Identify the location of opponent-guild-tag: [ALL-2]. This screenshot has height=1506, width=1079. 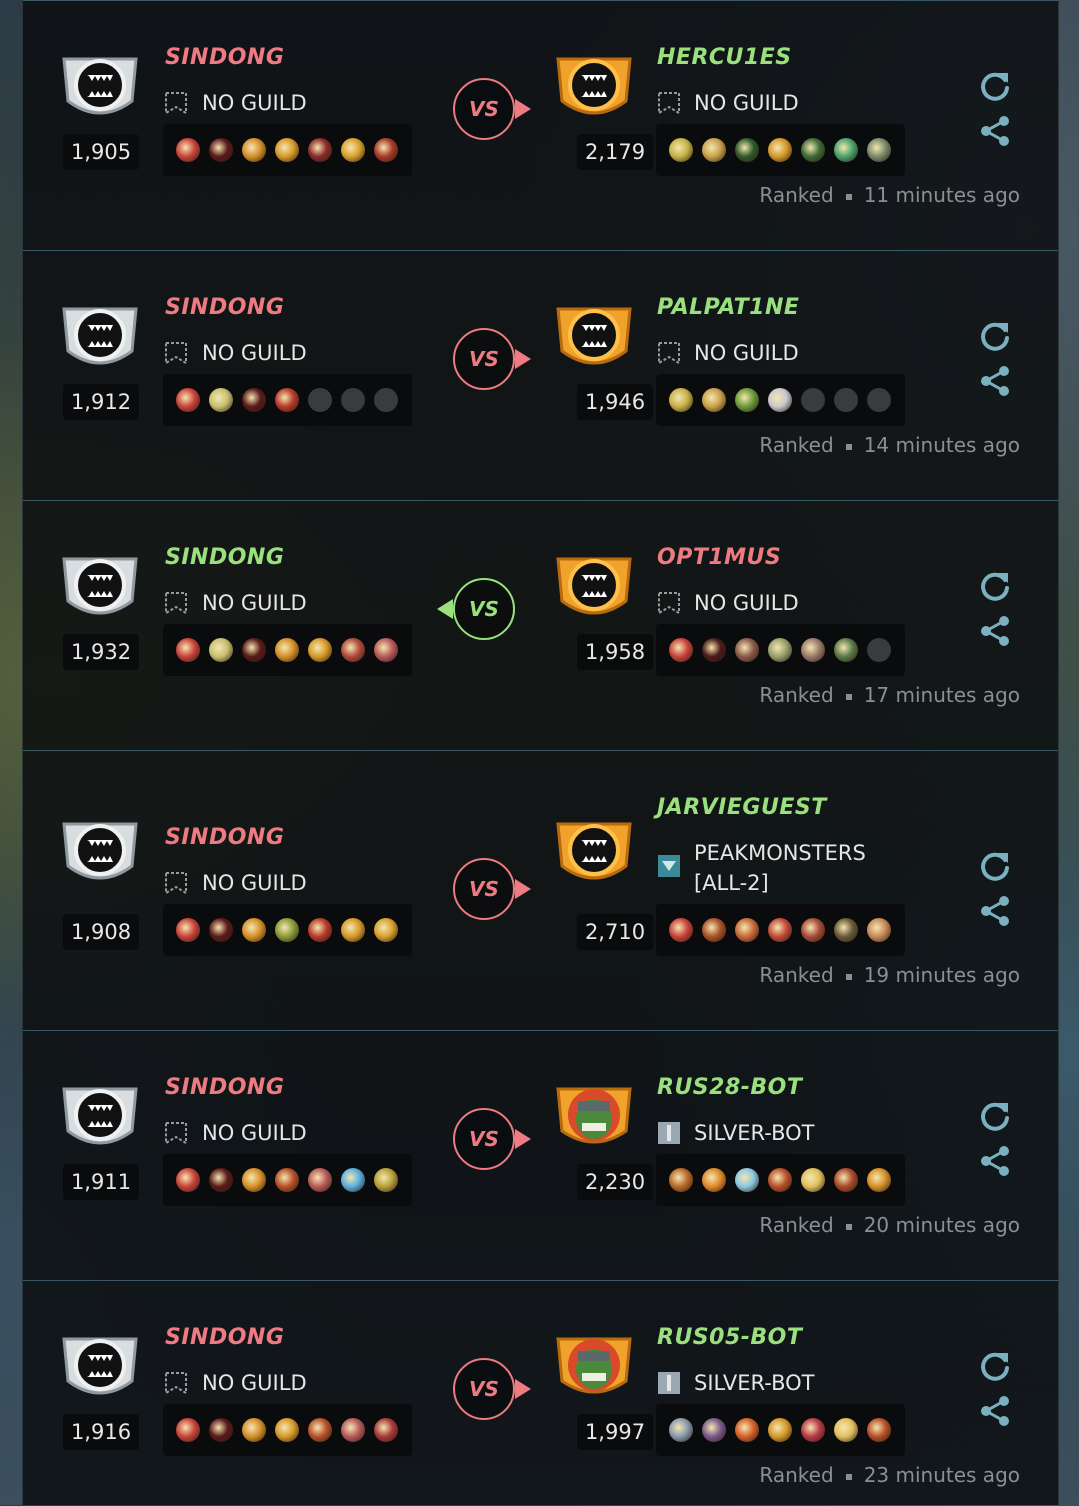
(731, 883).